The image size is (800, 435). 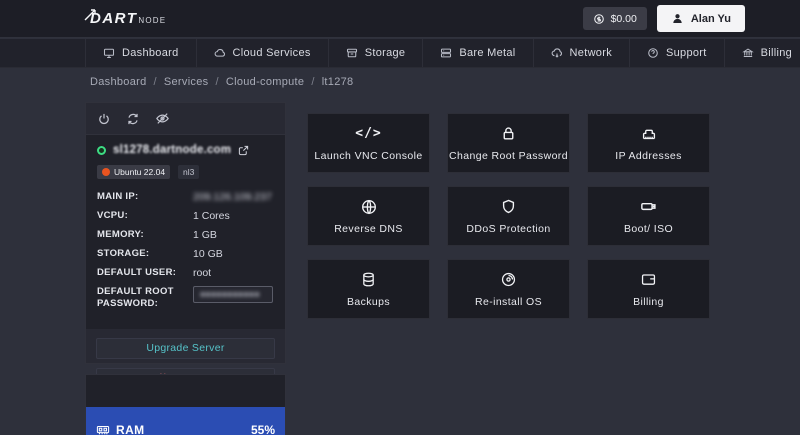 What do you see at coordinates (508, 279) in the screenshot?
I see `disc-icon` at bounding box center [508, 279].